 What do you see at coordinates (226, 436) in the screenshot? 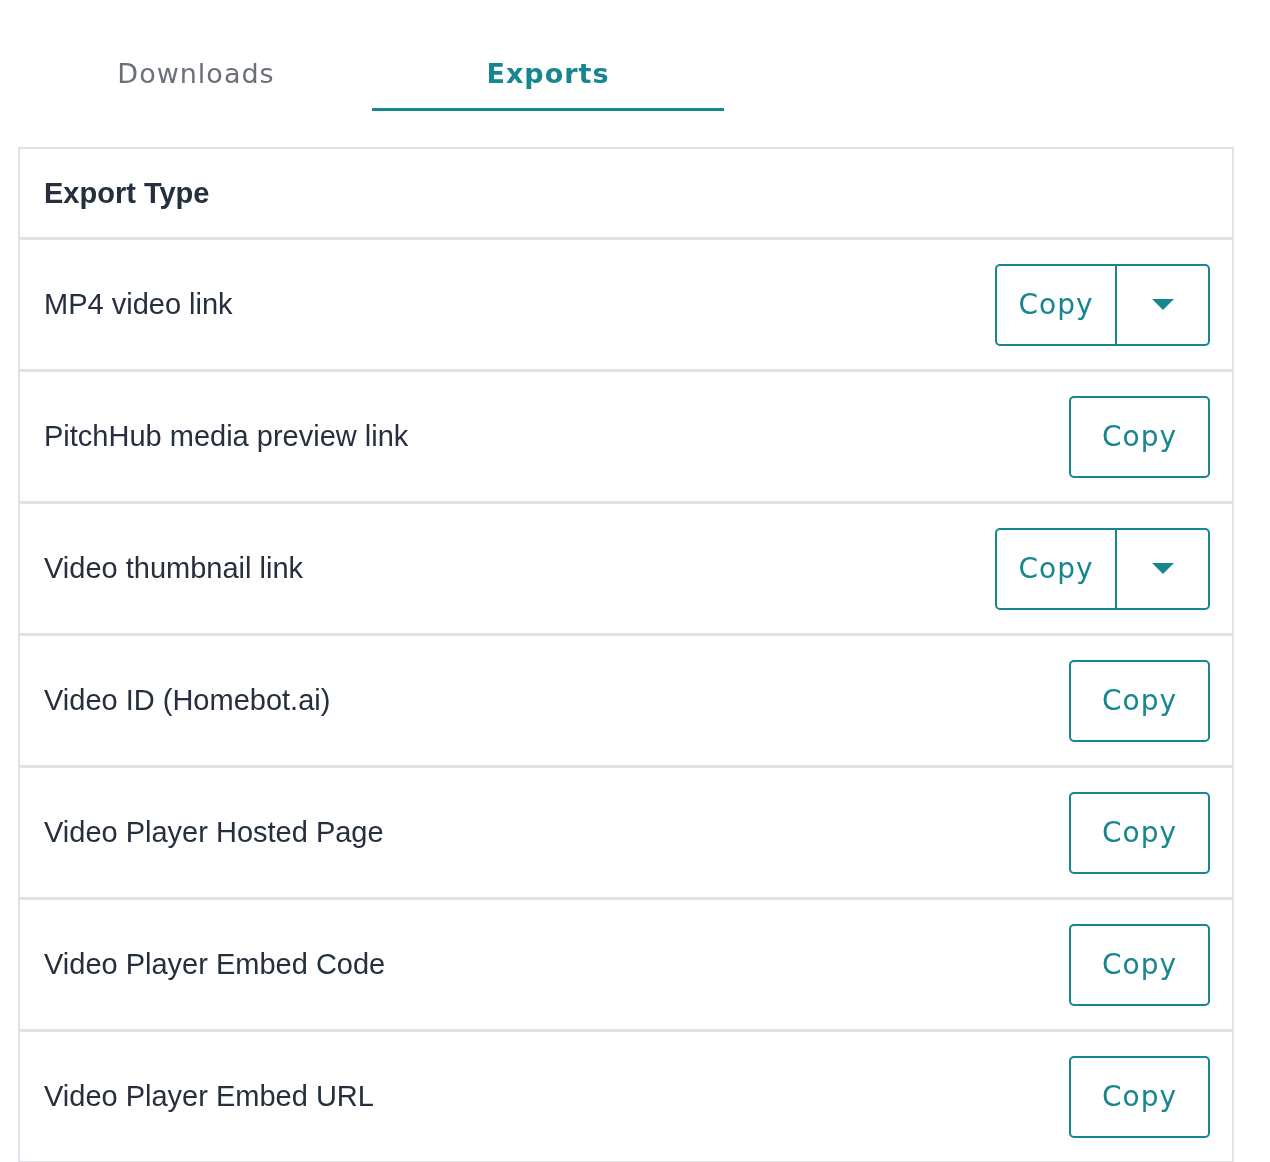
I see `export-type-label: PitchHub media preview link` at bounding box center [226, 436].